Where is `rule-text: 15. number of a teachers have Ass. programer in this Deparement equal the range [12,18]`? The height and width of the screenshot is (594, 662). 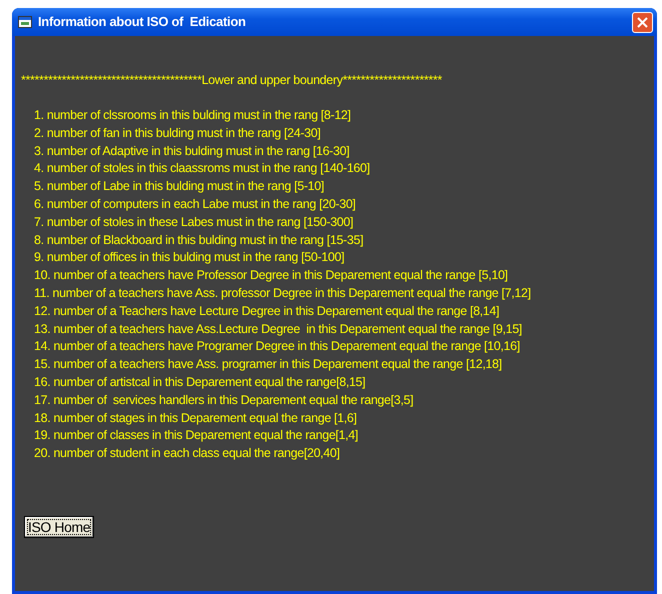 rule-text: 15. number of a teachers have Ass. programer in this Deparement equal the range [12,18] is located at coordinates (267, 365).